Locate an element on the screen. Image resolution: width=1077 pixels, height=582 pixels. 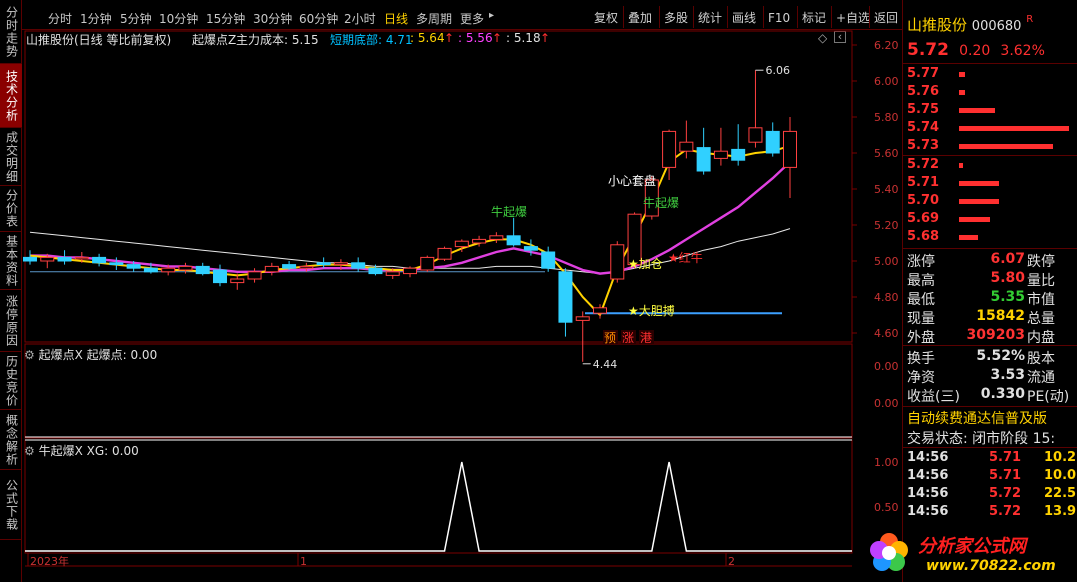
stock-code: 000680 is located at coordinates (996, 26).